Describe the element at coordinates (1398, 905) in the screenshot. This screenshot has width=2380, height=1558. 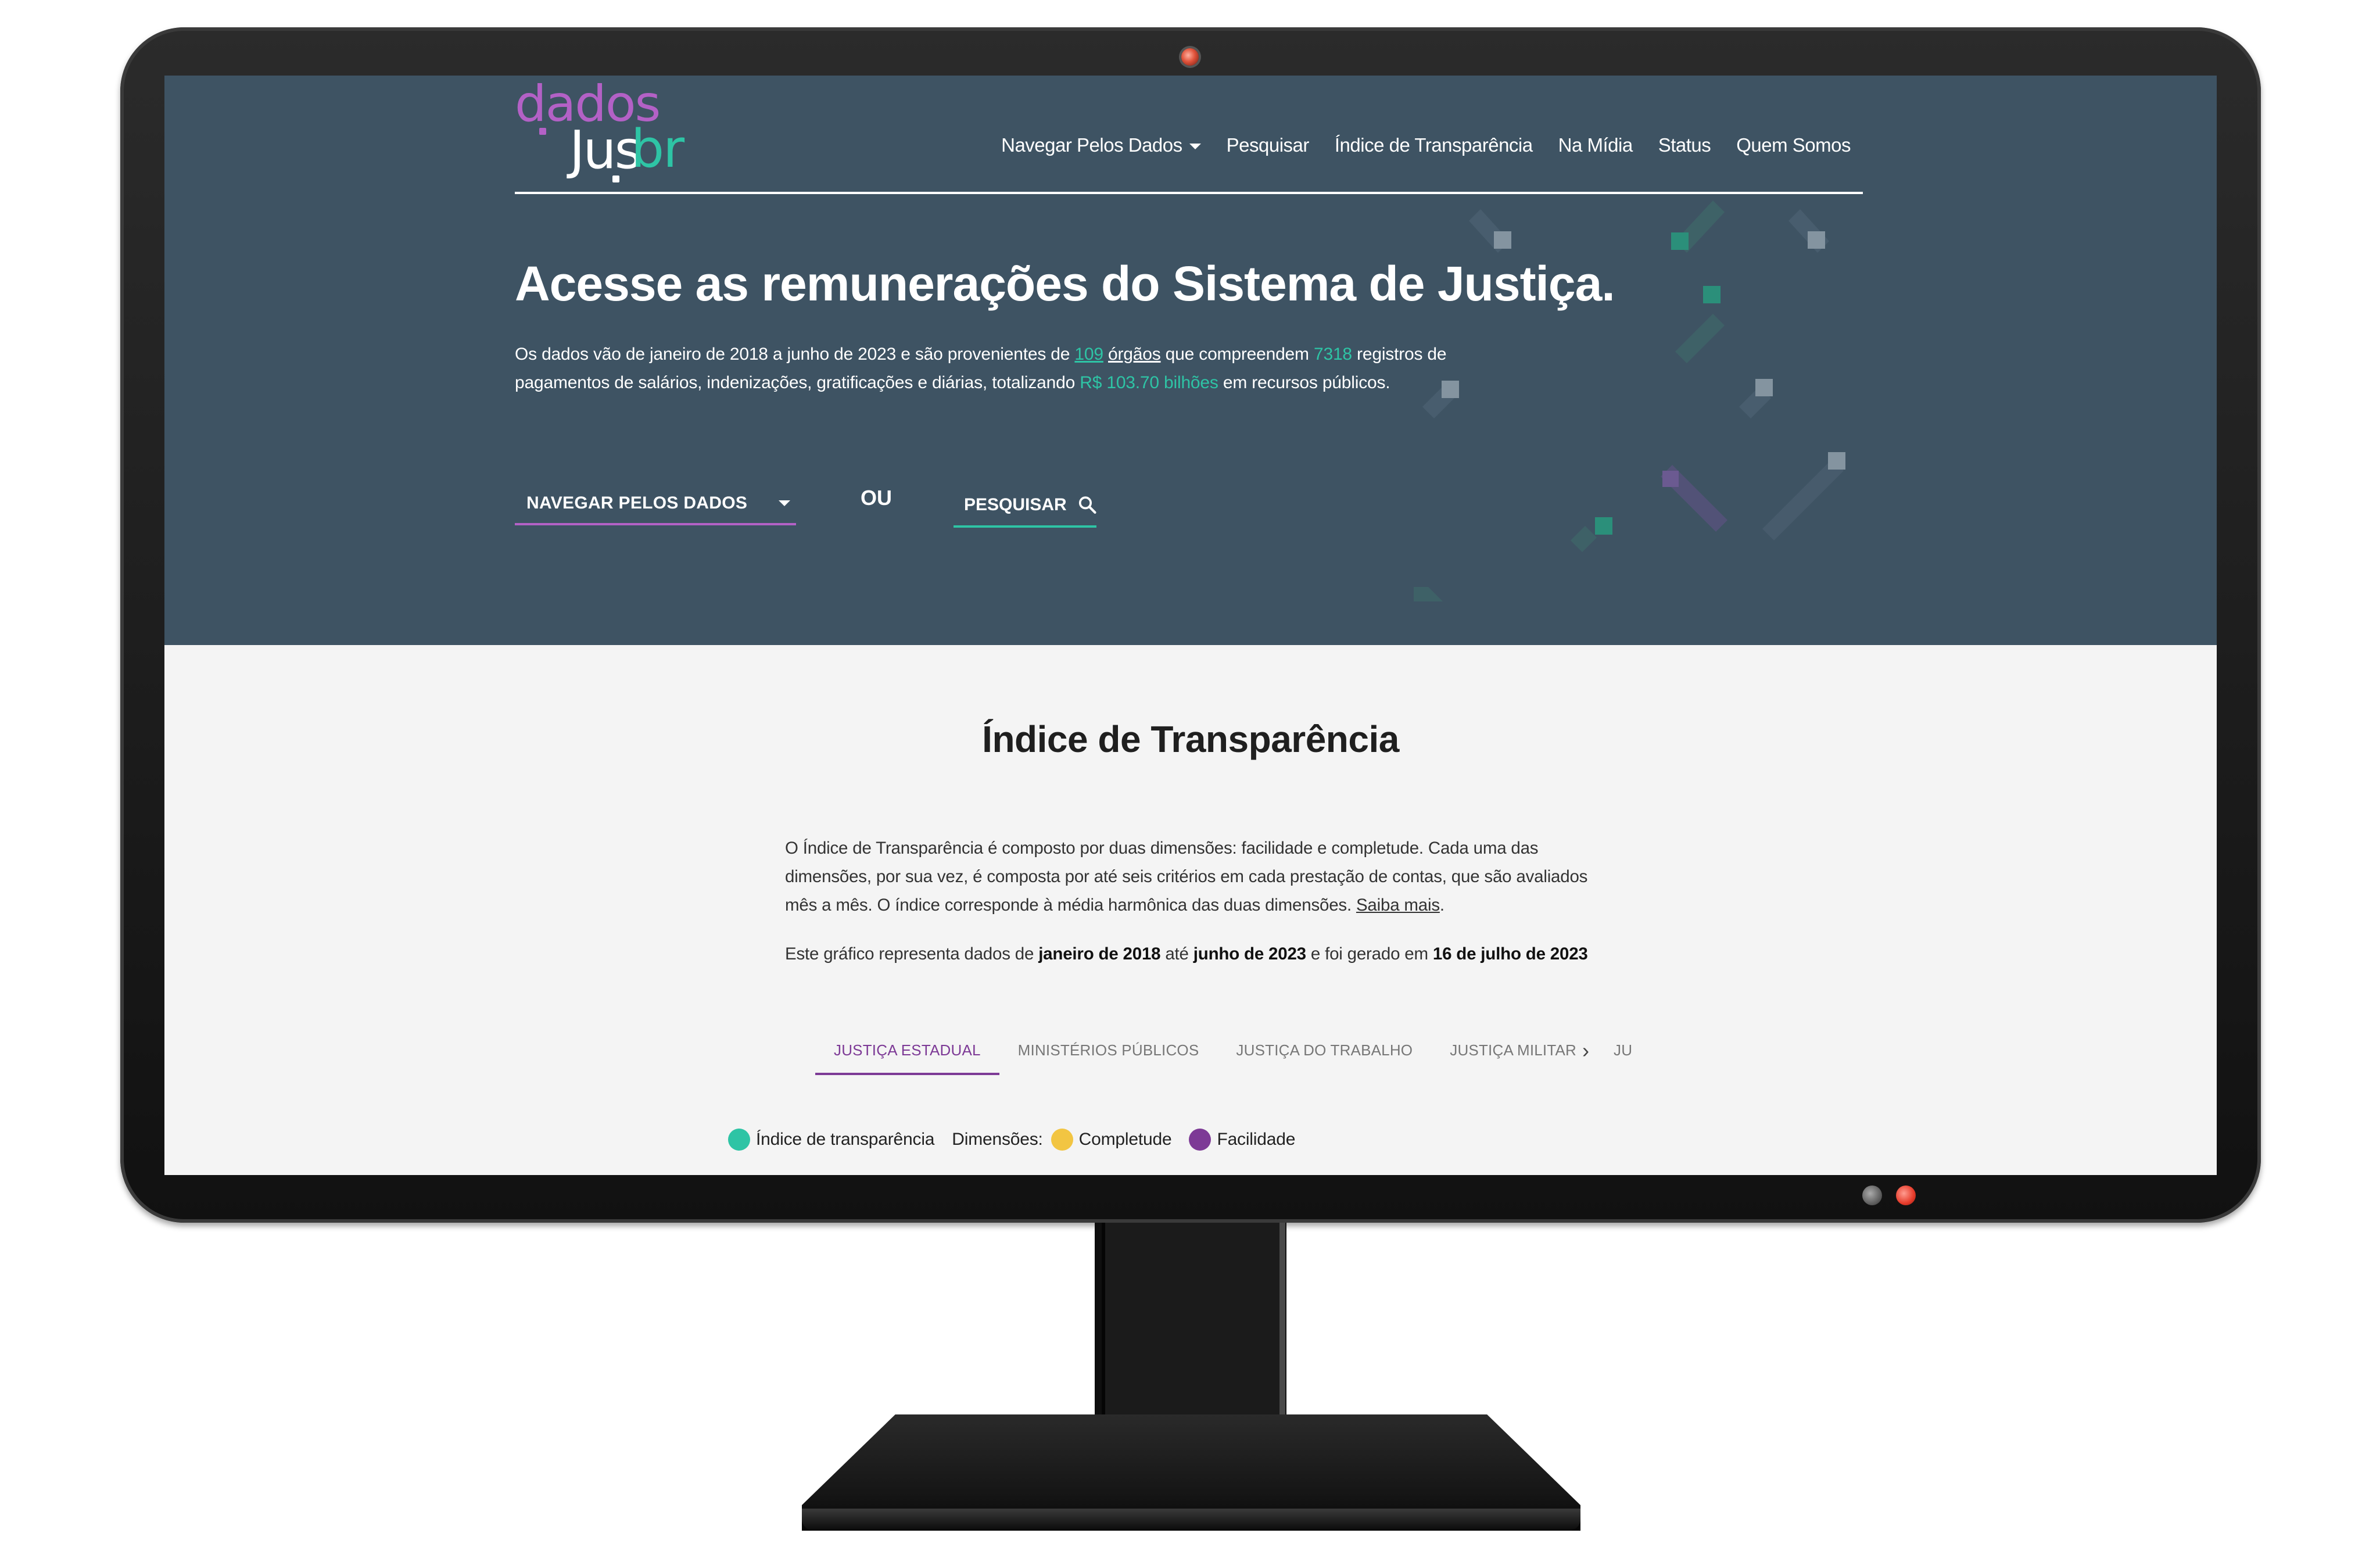
I see `learn-more-link: Saiba mais` at that location.